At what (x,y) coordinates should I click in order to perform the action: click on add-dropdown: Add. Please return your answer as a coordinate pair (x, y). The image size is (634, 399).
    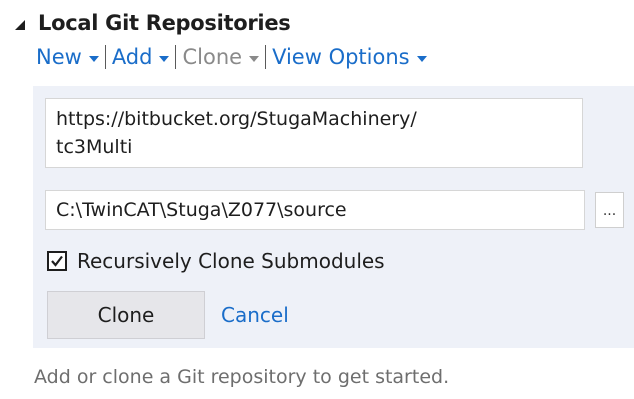
    Looking at the image, I should click on (141, 57).